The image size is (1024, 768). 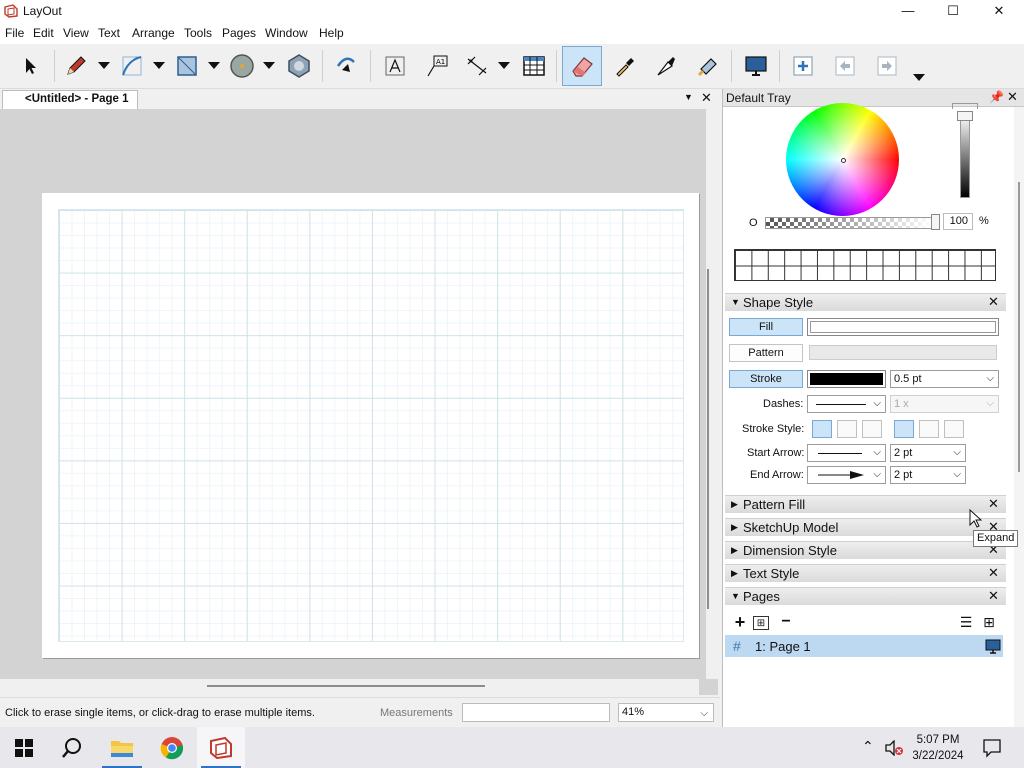 What do you see at coordinates (989, 623) in the screenshot?
I see `thumbnail-view-icon: ⊞` at bounding box center [989, 623].